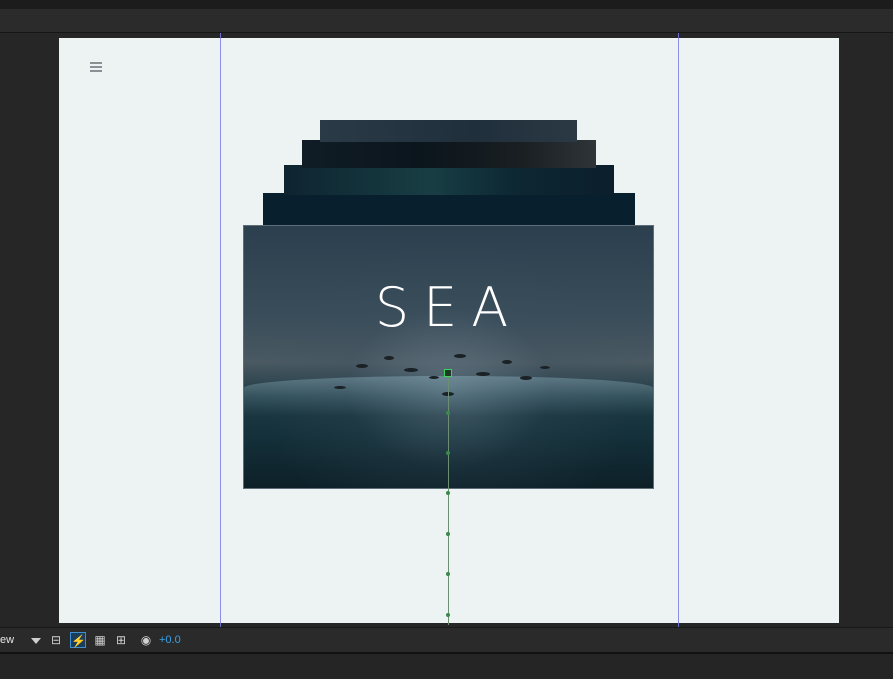  Describe the element at coordinates (56, 640) in the screenshot. I see `region-of-interest-icon: ⊟` at that location.